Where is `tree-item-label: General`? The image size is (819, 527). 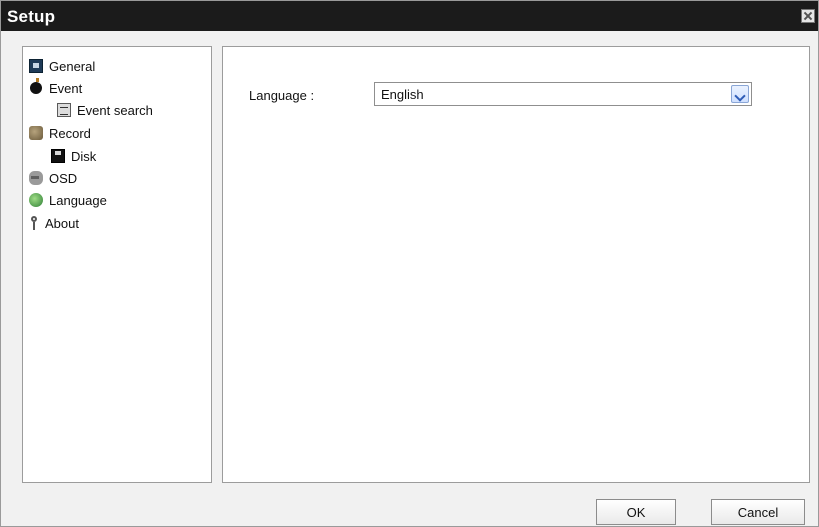 tree-item-label: General is located at coordinates (72, 66).